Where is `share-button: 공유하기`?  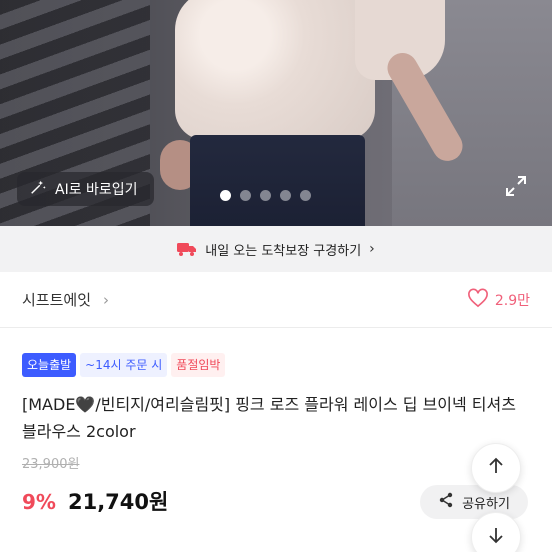 share-button: 공유하기 is located at coordinates (474, 502).